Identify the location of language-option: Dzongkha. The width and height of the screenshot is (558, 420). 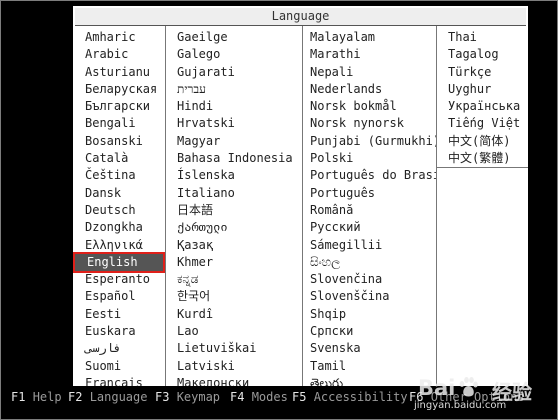
(119, 227).